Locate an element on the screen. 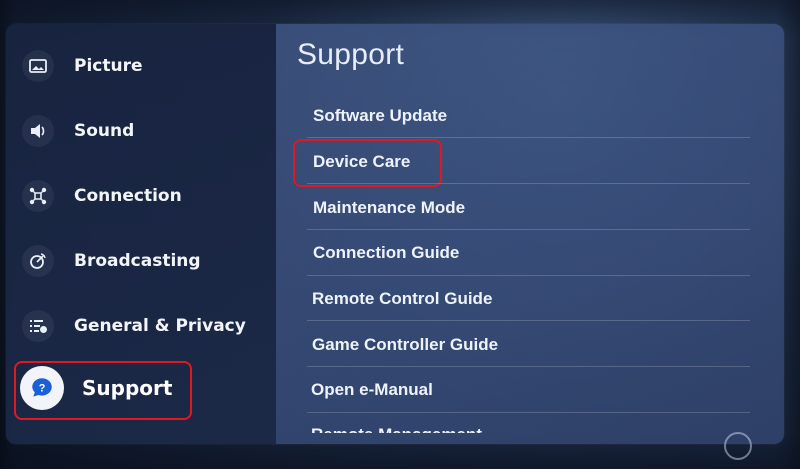 The width and height of the screenshot is (800, 469). menu-item-remote-management: Remote Management is located at coordinates (529, 423).